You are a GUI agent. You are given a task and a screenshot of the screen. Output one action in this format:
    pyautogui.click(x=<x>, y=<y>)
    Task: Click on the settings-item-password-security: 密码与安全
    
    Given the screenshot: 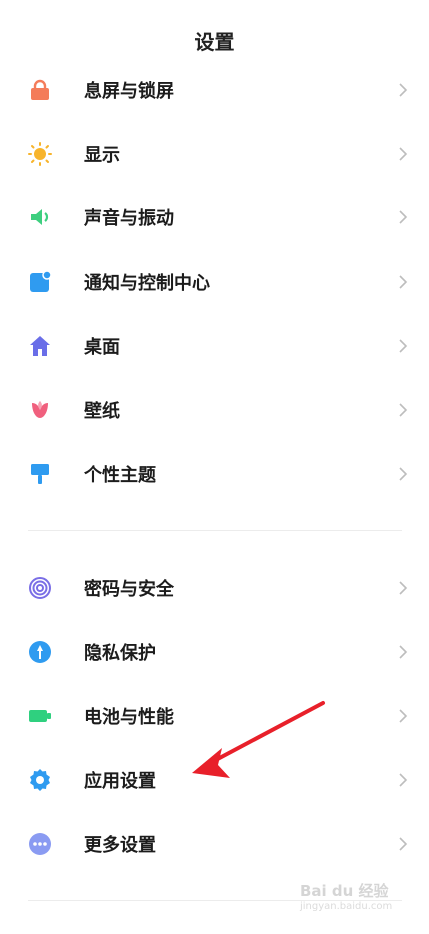 What is the action you would take?
    pyautogui.click(x=214, y=588)
    